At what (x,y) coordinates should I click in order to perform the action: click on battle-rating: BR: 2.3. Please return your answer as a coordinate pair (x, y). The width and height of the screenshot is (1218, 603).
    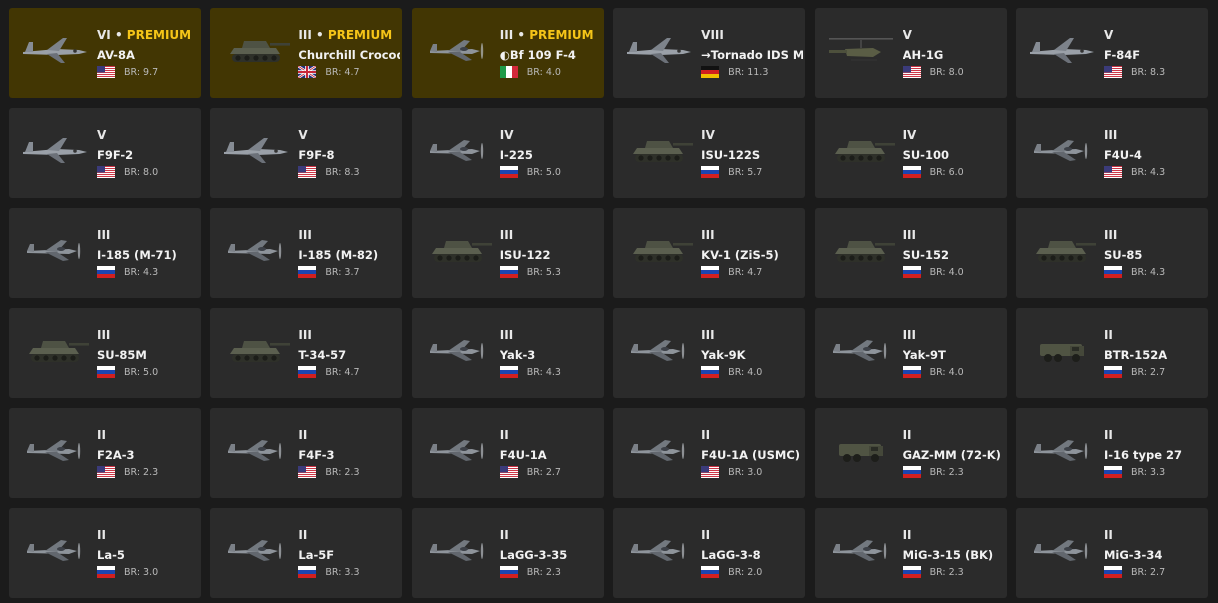
    Looking at the image, I should click on (946, 572).